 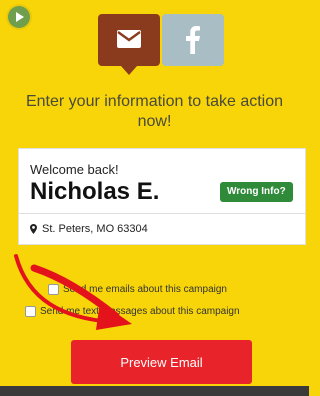 I want to click on email-tab, so click(x=129, y=44).